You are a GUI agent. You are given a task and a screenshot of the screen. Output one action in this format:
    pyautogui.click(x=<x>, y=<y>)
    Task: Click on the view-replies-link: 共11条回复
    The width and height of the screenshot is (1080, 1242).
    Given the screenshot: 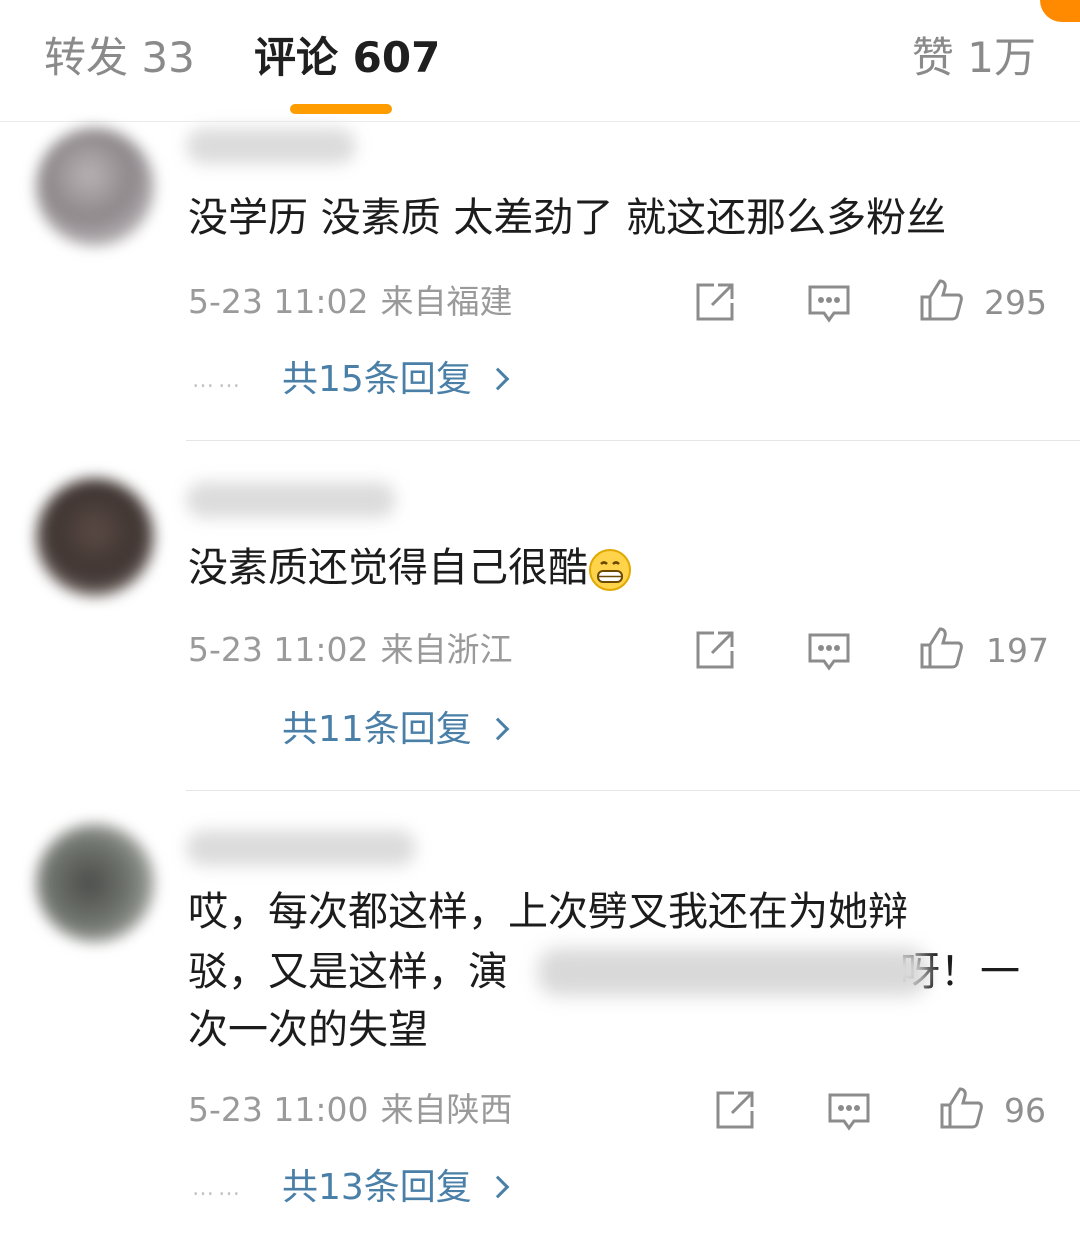 What is the action you would take?
    pyautogui.click(x=396, y=730)
    